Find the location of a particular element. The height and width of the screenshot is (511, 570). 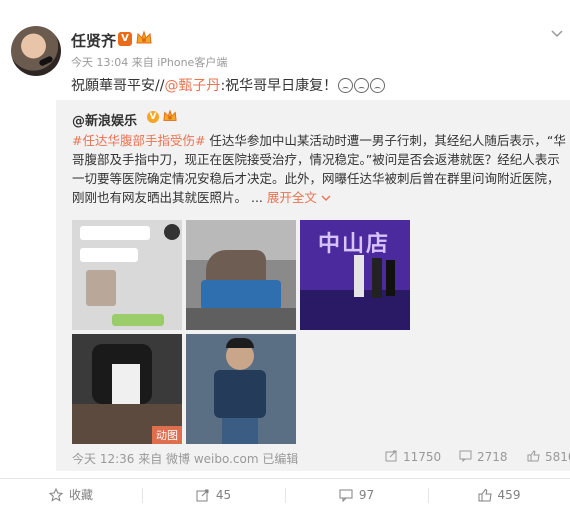

expand-link: 展开全文 is located at coordinates (292, 197).